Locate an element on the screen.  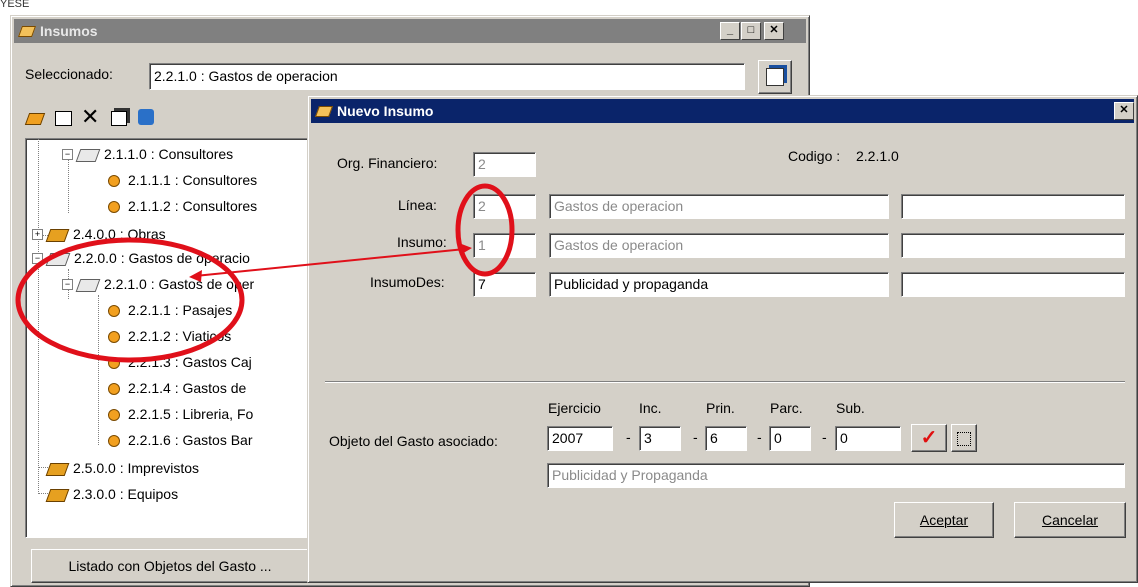
annotation-layer is located at coordinates (265, 273).